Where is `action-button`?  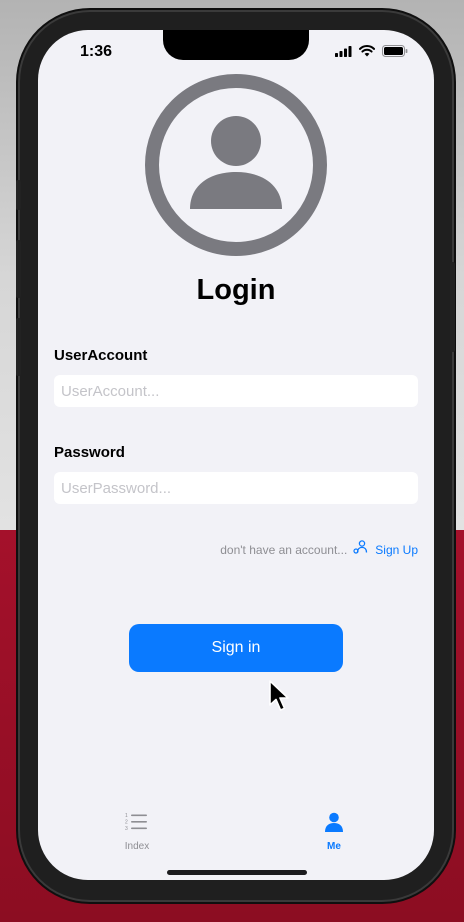
action-button is located at coordinates (18, 195).